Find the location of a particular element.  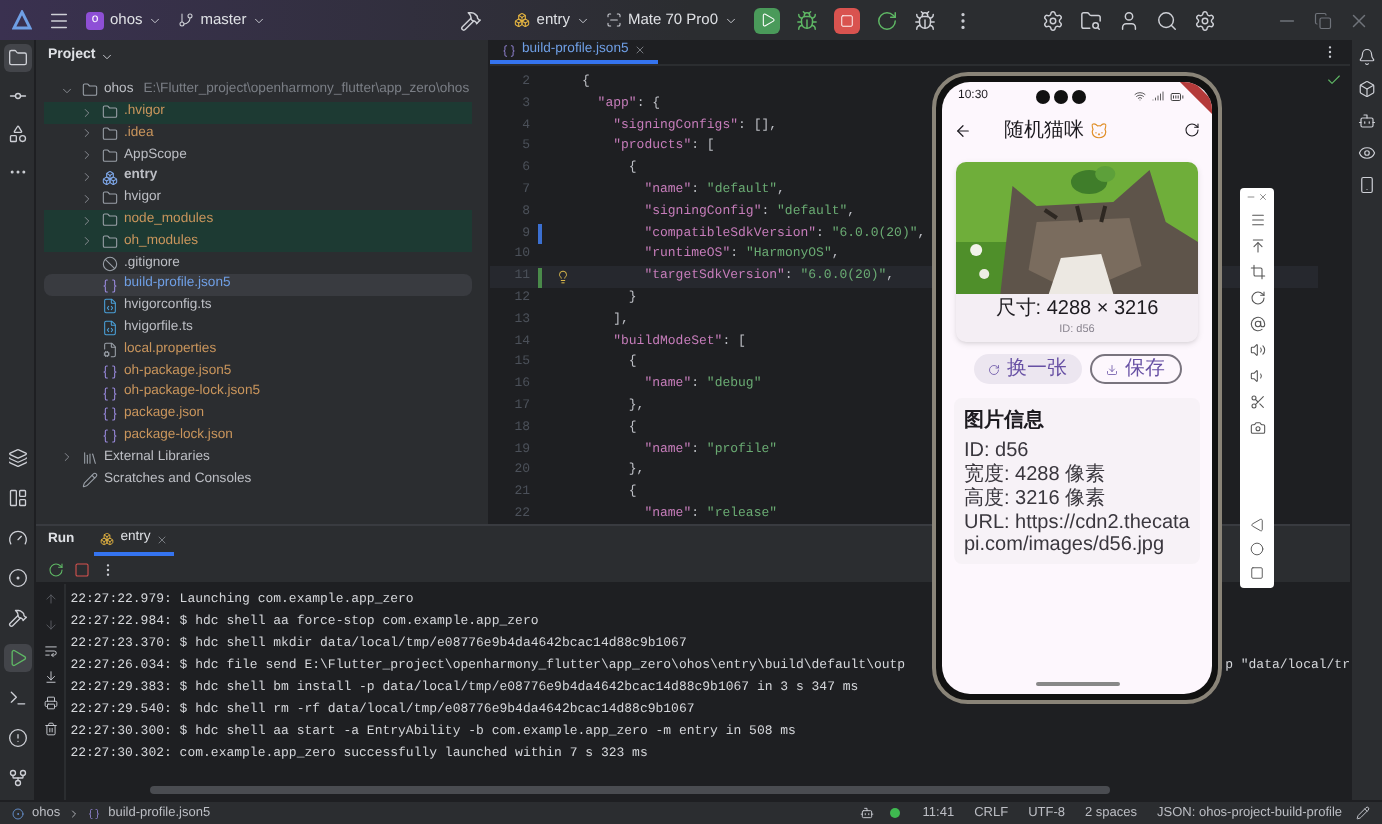

info-line: 高度: 3216 像素 is located at coordinates (1036, 499).